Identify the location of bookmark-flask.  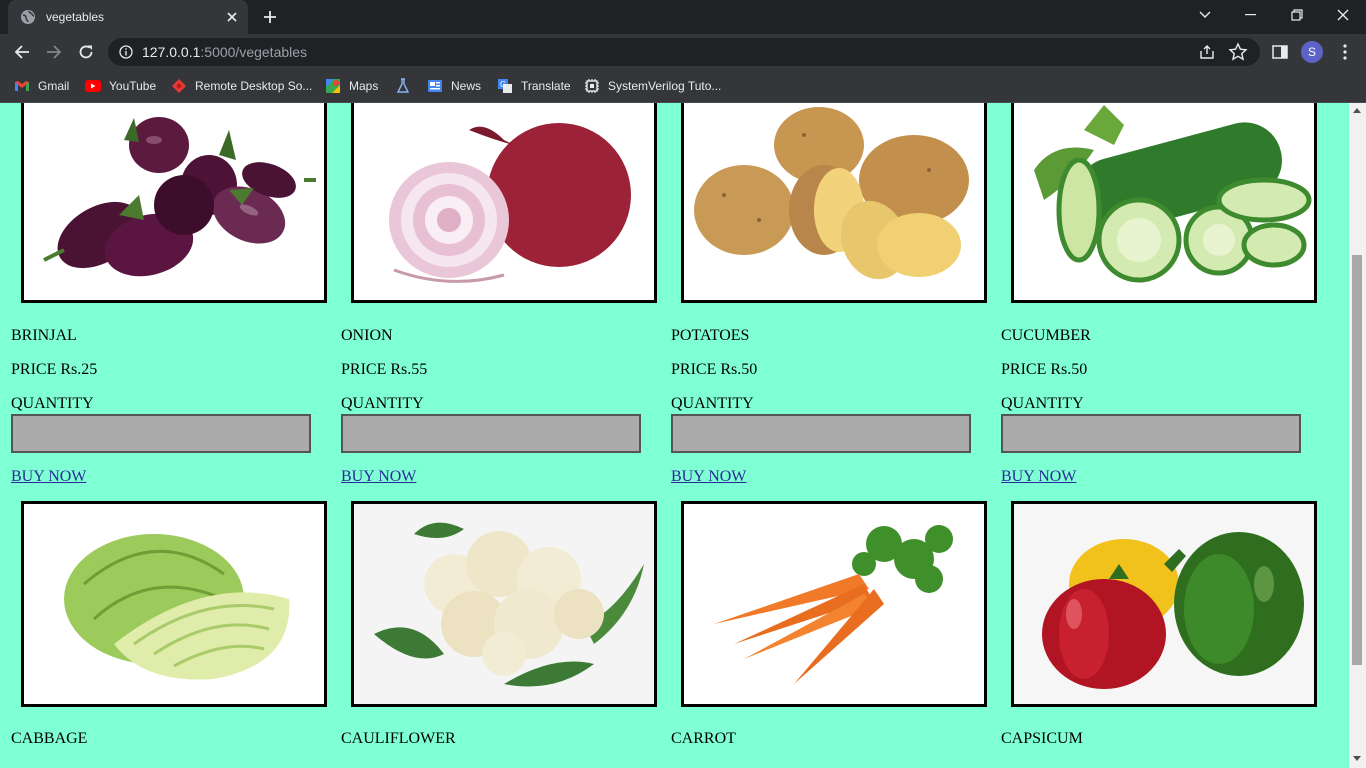
(407, 86).